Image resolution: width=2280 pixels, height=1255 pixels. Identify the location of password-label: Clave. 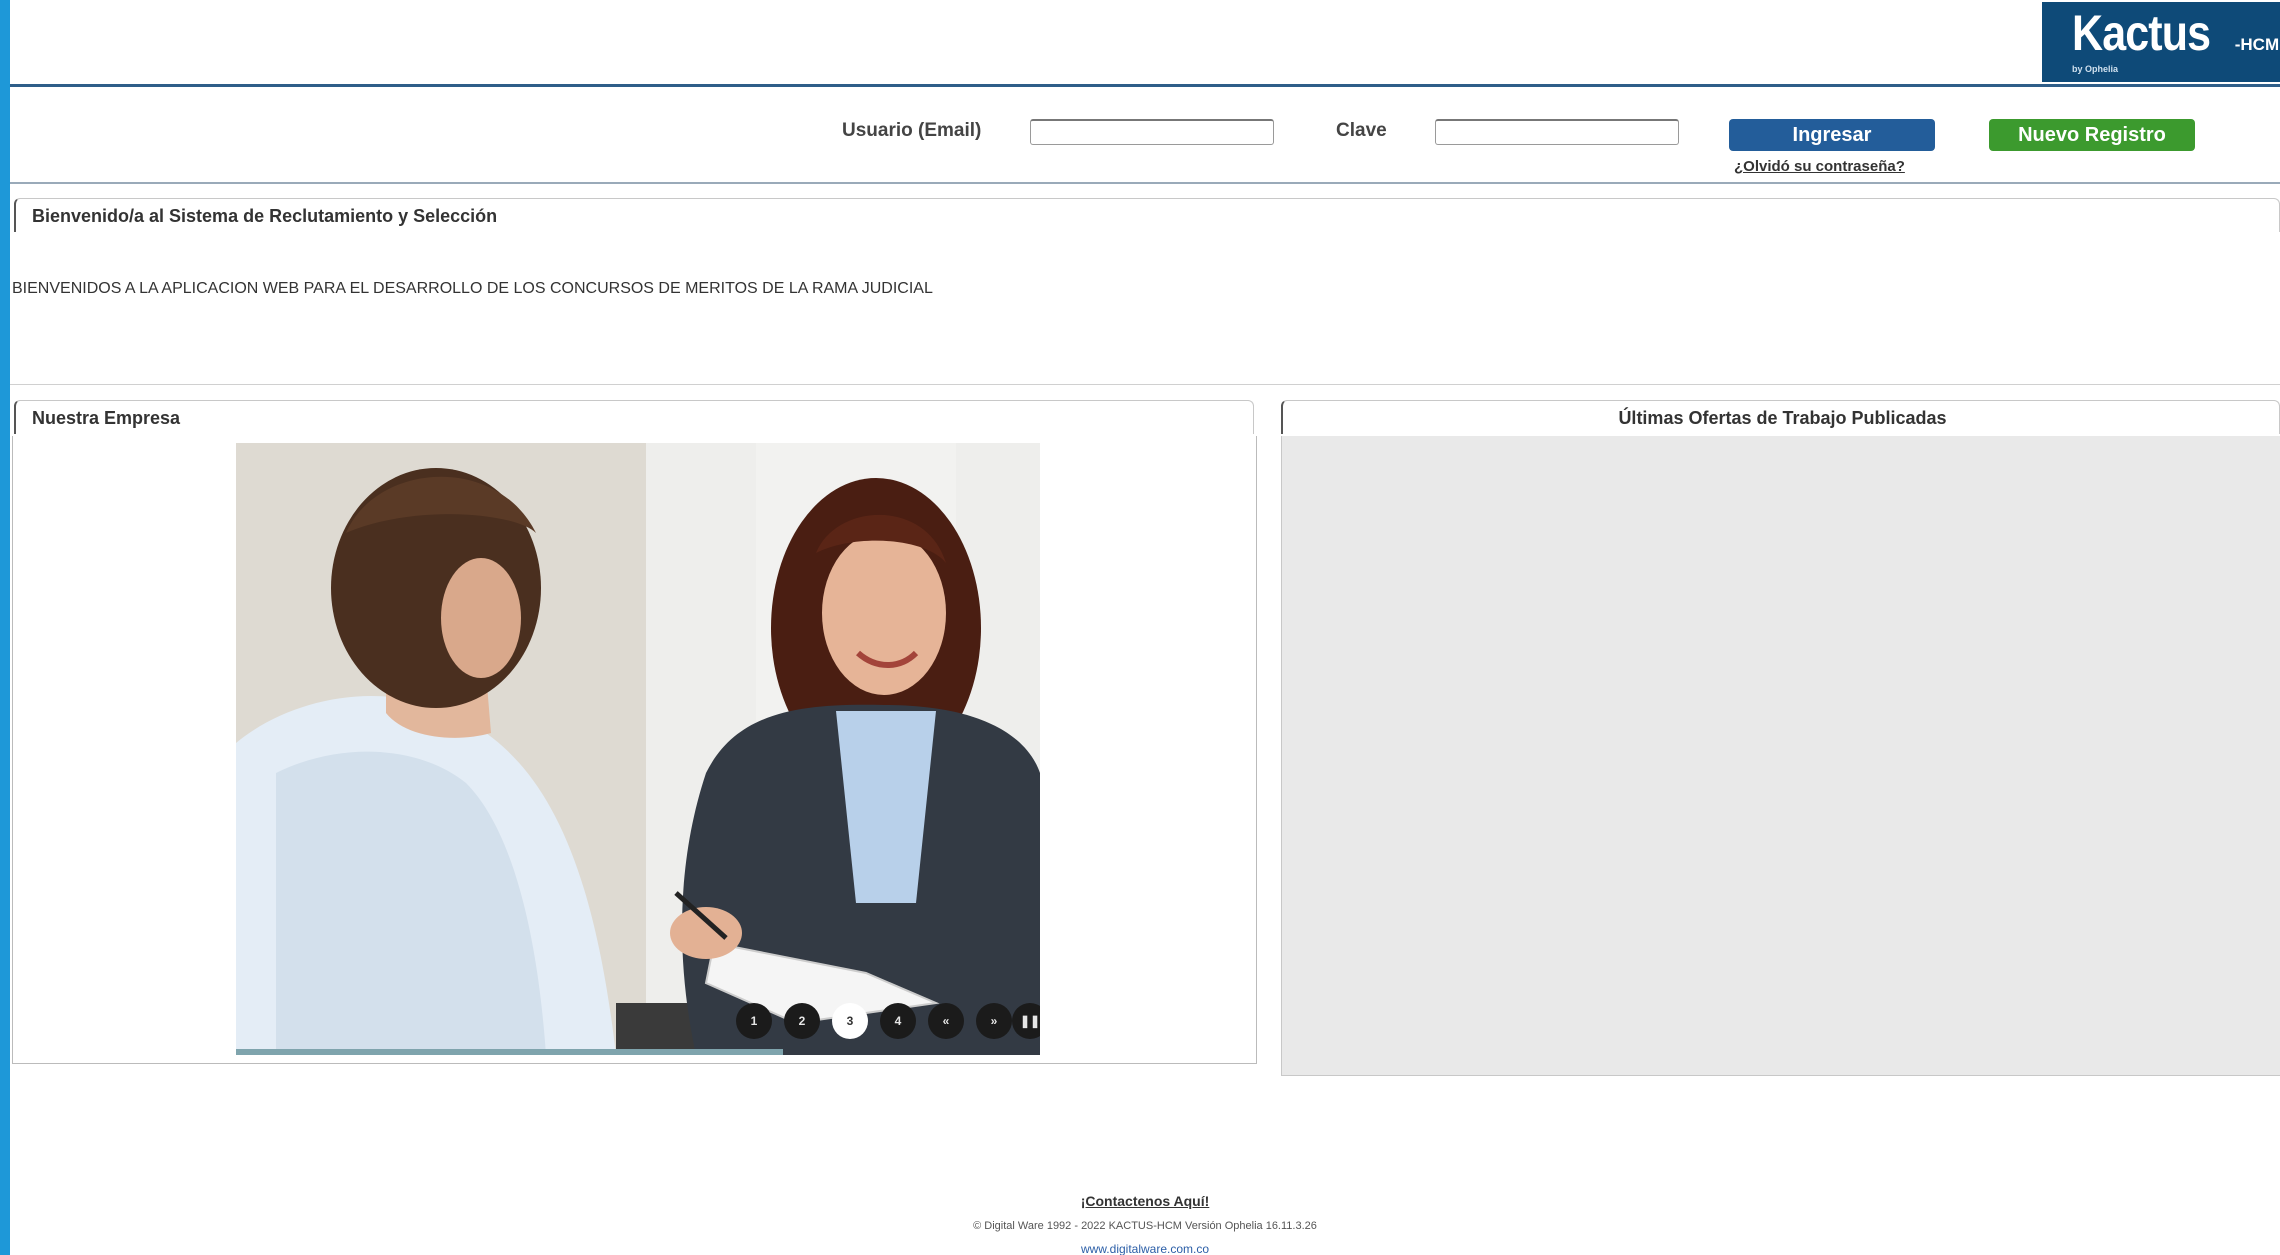
(1361, 130).